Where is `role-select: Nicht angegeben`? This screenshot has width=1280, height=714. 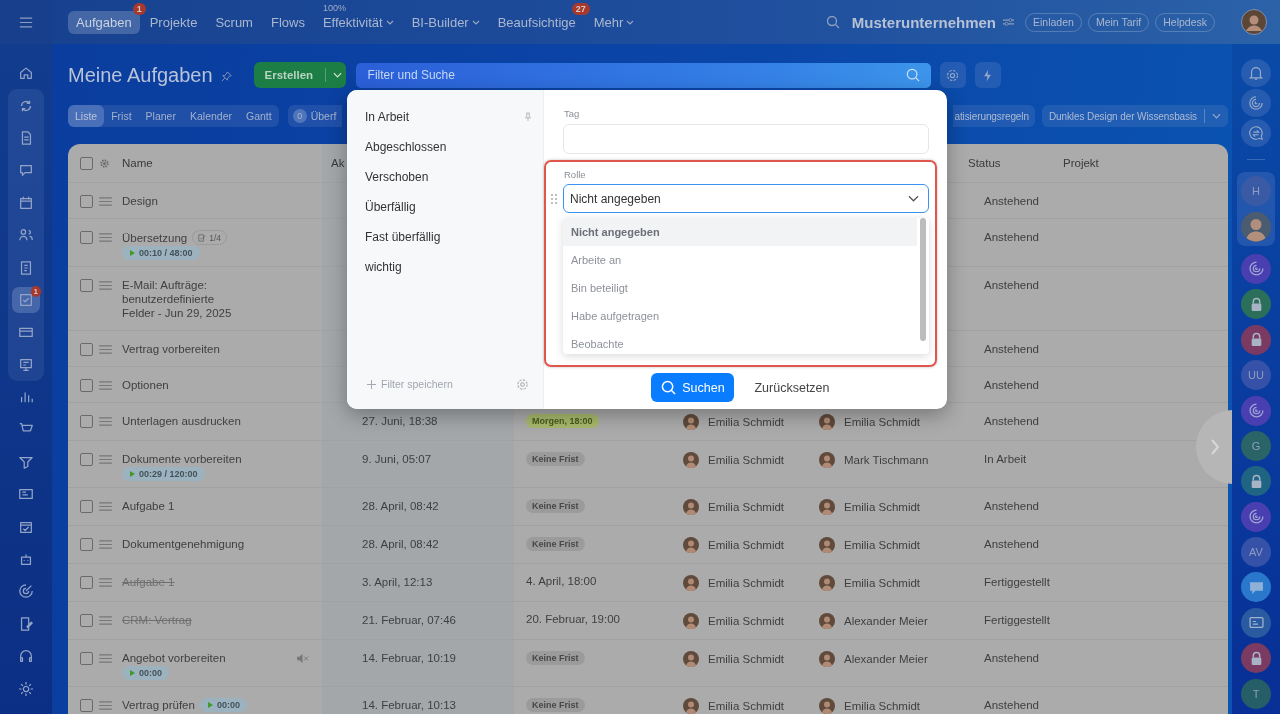
role-select: Nicht angegeben is located at coordinates (746, 198).